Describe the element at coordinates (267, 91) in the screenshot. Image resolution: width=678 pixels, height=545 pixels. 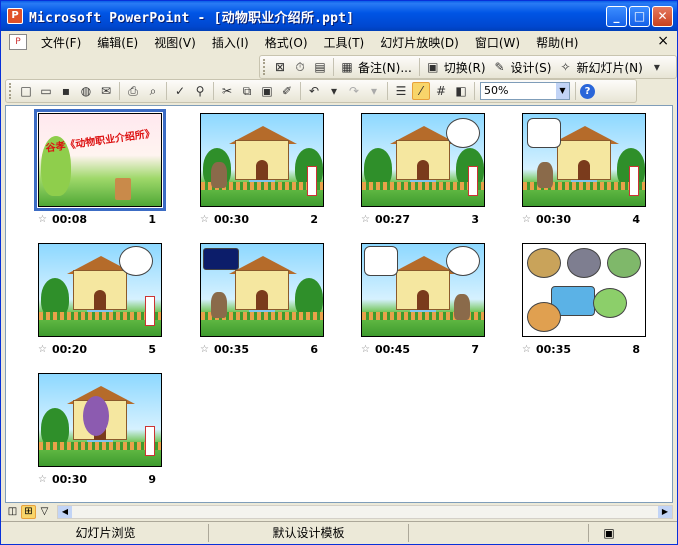
I see `paste-icon: ▣` at that location.